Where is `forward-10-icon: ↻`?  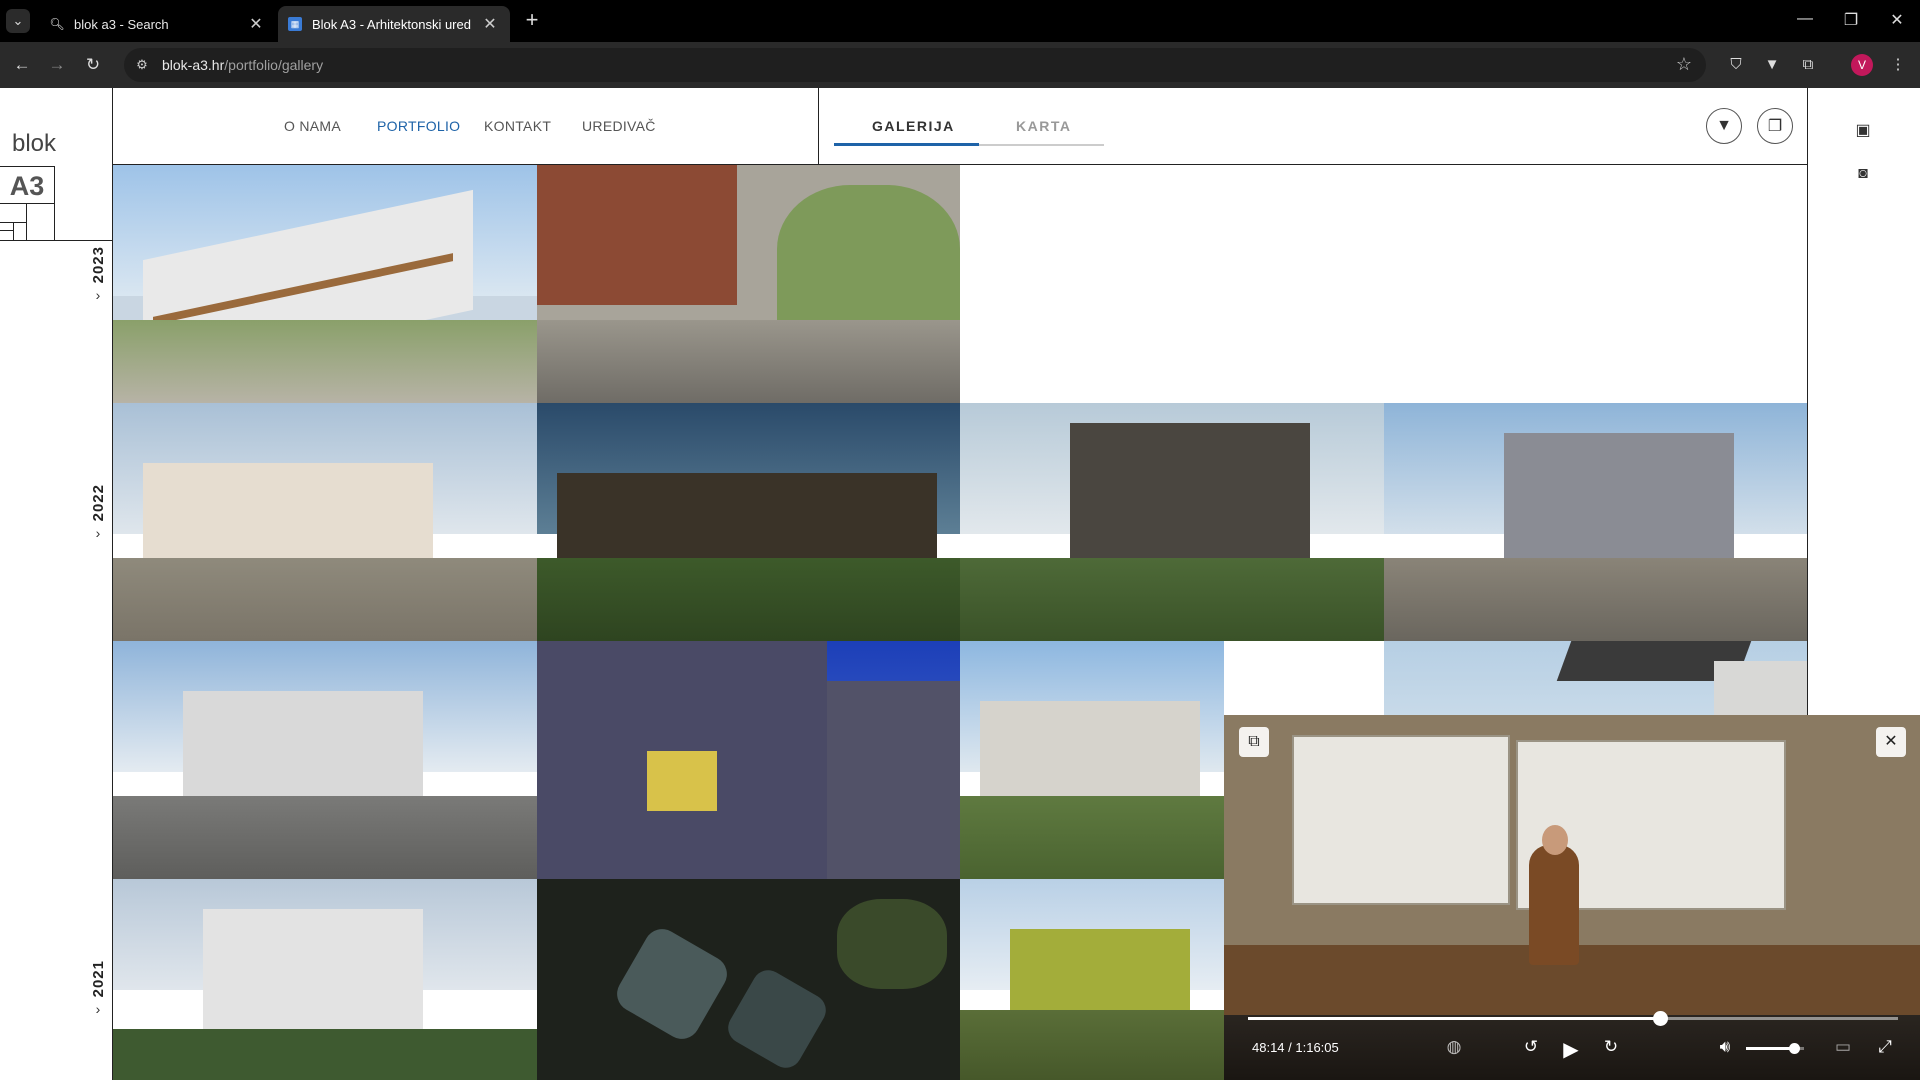 forward-10-icon: ↻ is located at coordinates (1611, 1047).